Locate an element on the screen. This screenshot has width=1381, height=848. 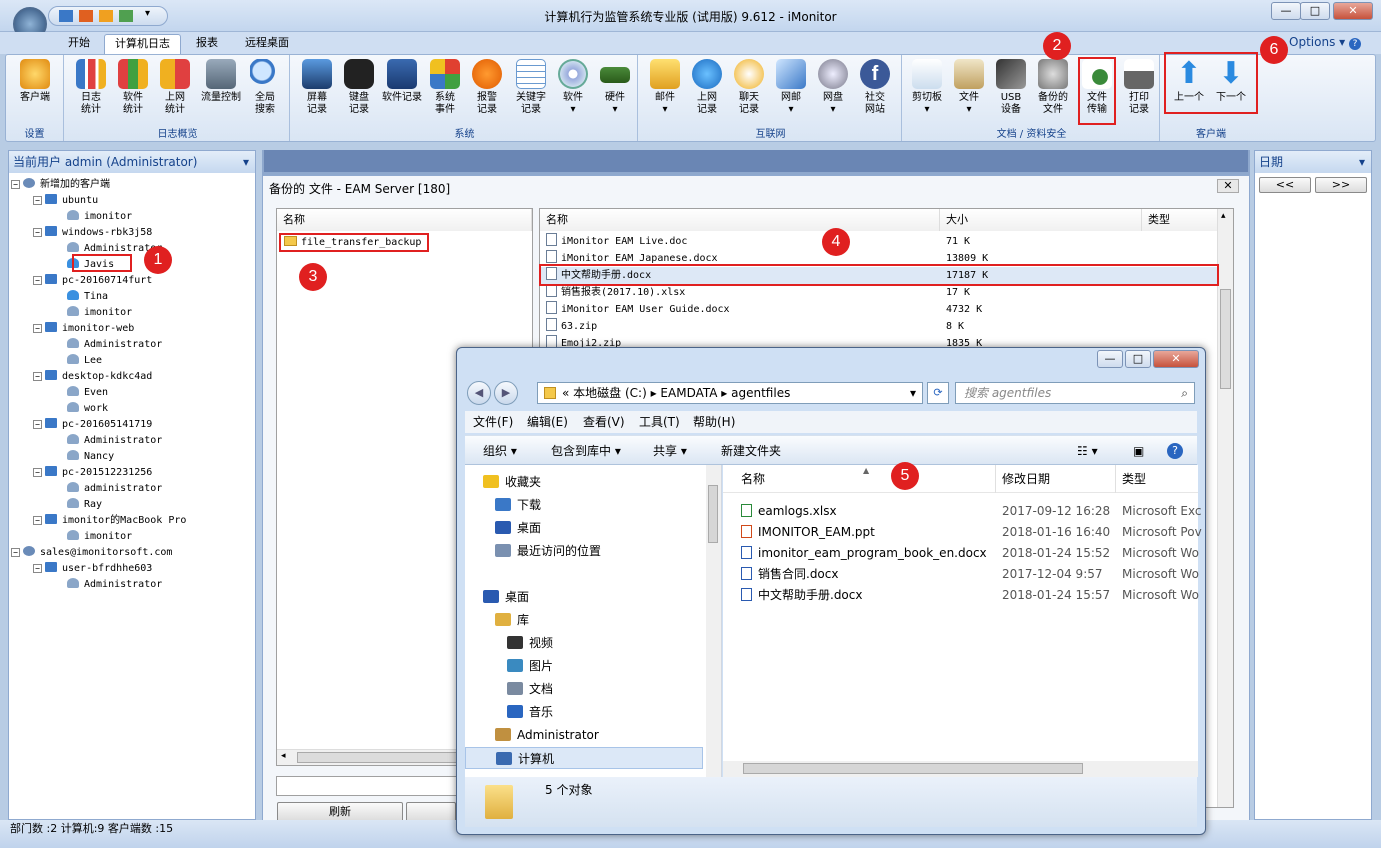
tree-node: Nancy is located at coordinates (90, 457).